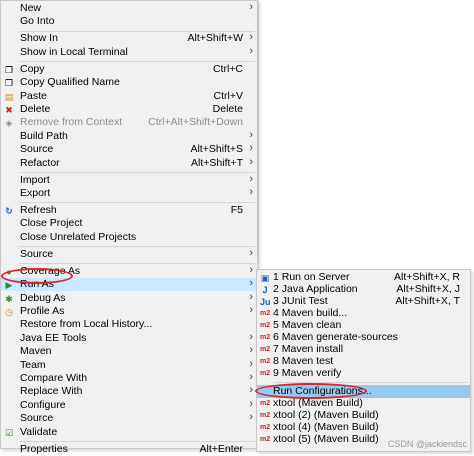  Describe the element at coordinates (216, 149) in the screenshot. I see `menu-item-shortcut: Alt+Shift+S` at that location.